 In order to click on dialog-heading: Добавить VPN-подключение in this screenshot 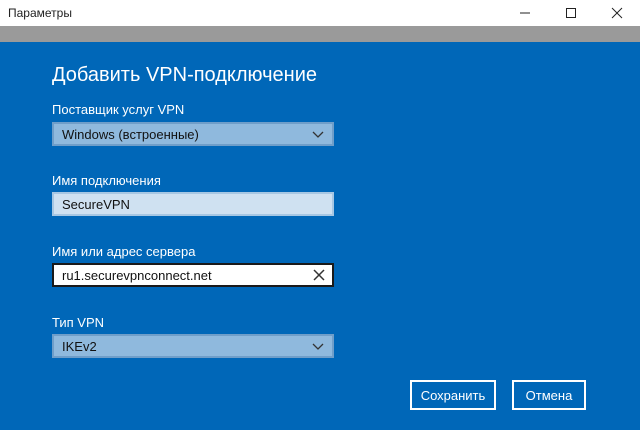, I will do `click(184, 75)`.